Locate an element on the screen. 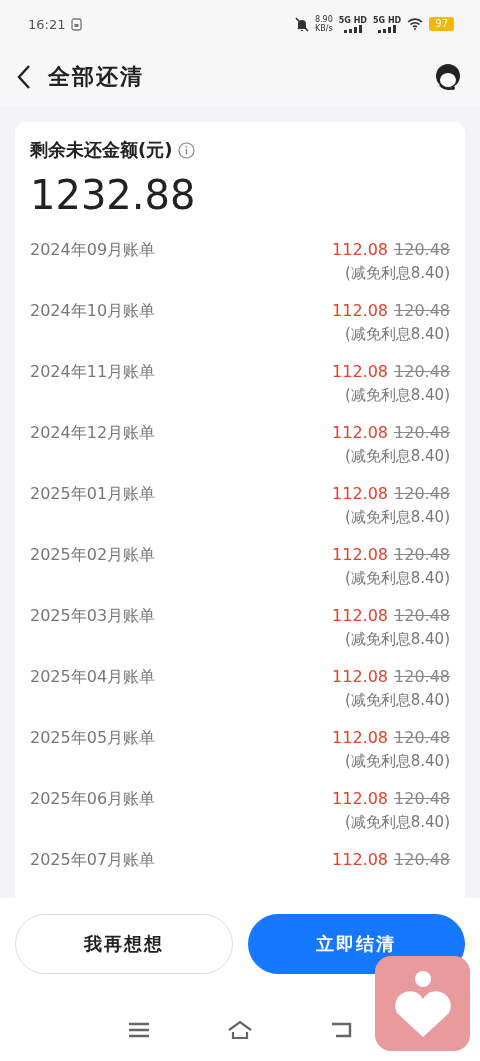  info-icon is located at coordinates (187, 150).